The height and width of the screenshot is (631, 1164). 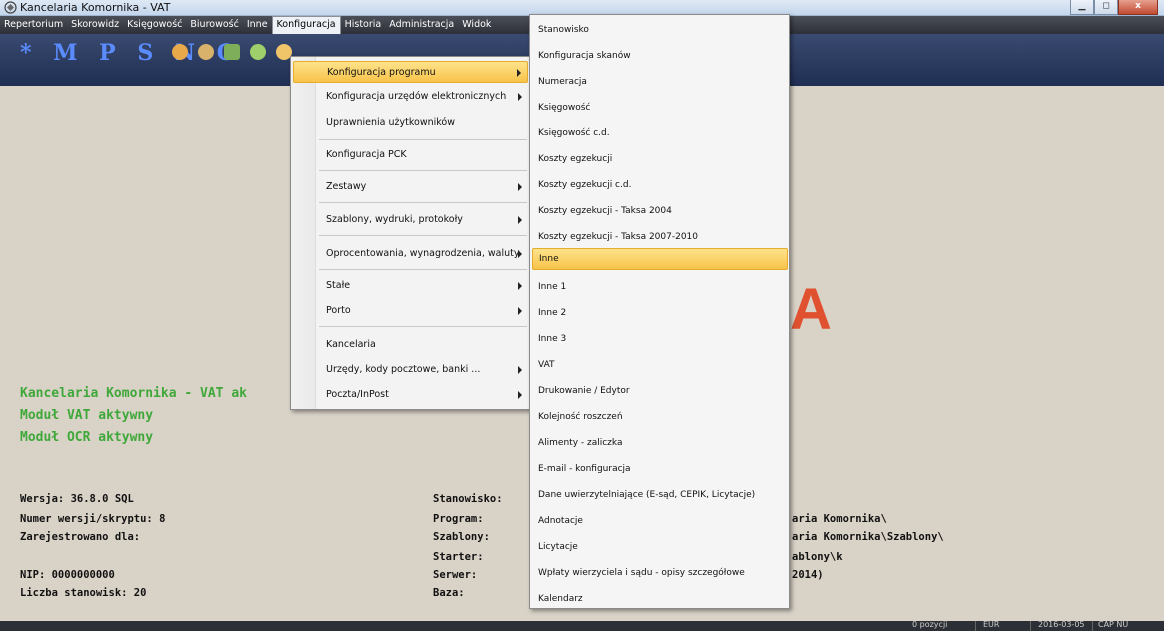 What do you see at coordinates (660, 259) in the screenshot?
I see `submenu-item-inne: Inne` at bounding box center [660, 259].